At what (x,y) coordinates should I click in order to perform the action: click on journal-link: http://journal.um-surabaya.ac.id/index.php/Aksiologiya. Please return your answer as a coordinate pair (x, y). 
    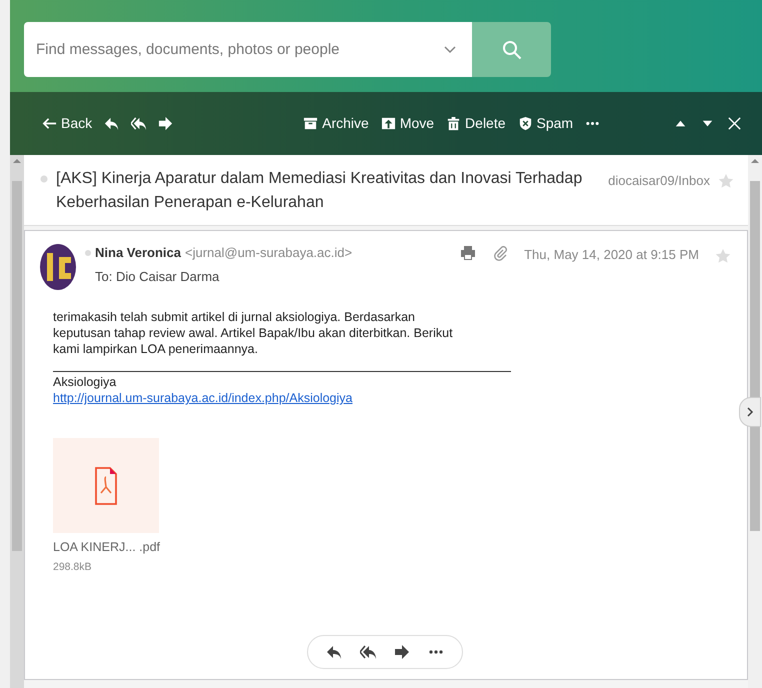
    Looking at the image, I should click on (202, 398).